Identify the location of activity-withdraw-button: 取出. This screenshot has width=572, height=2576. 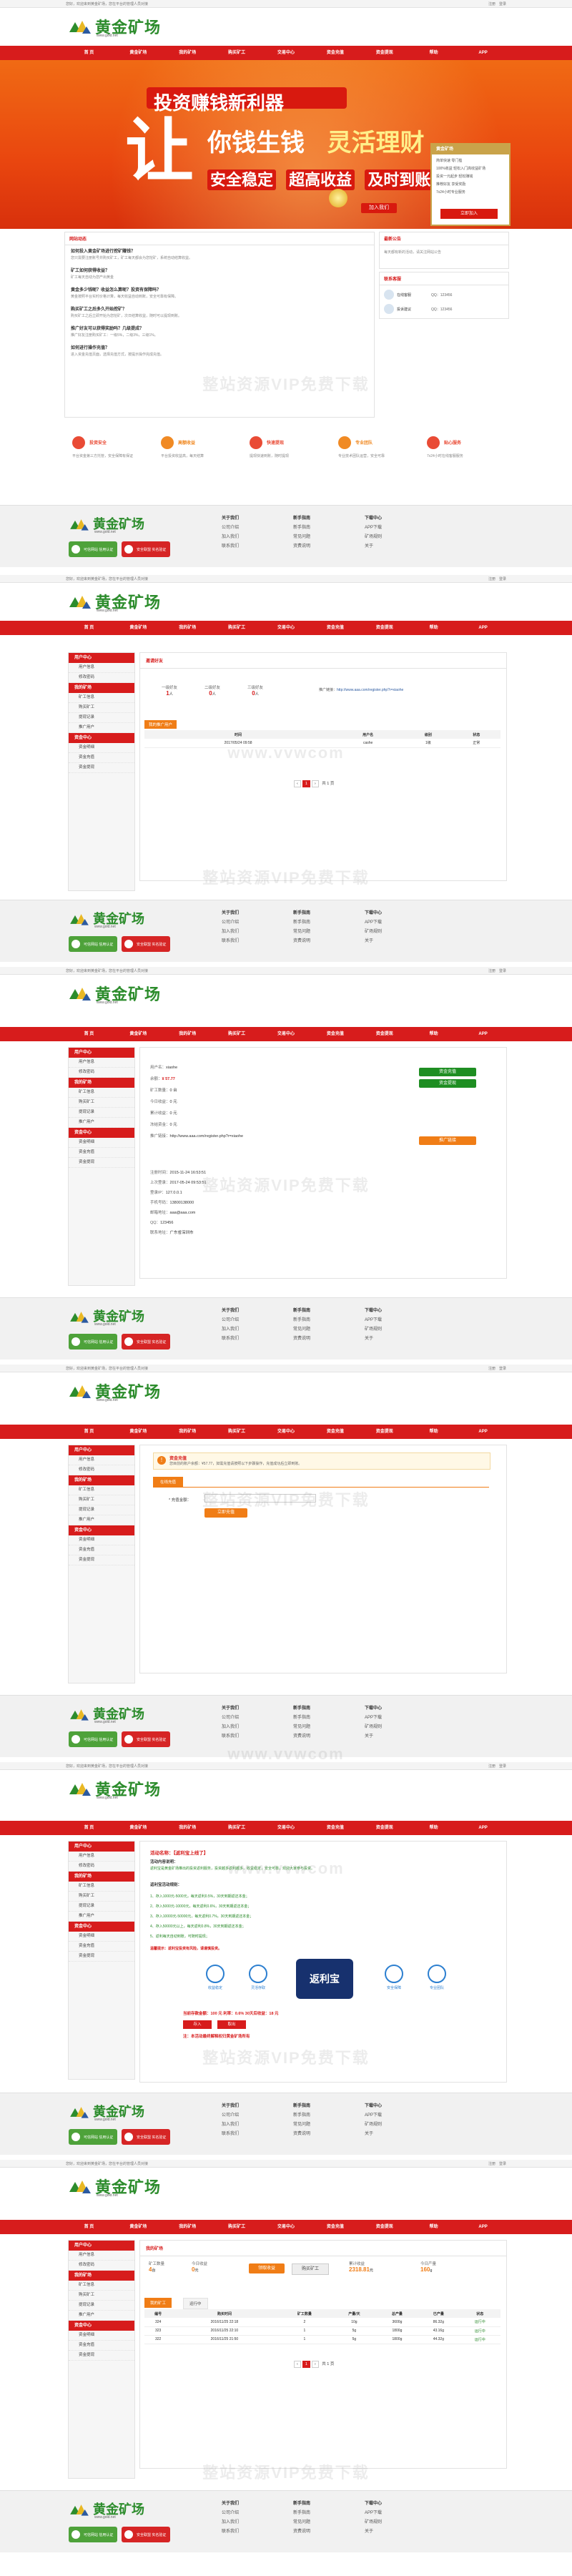
(231, 2025).